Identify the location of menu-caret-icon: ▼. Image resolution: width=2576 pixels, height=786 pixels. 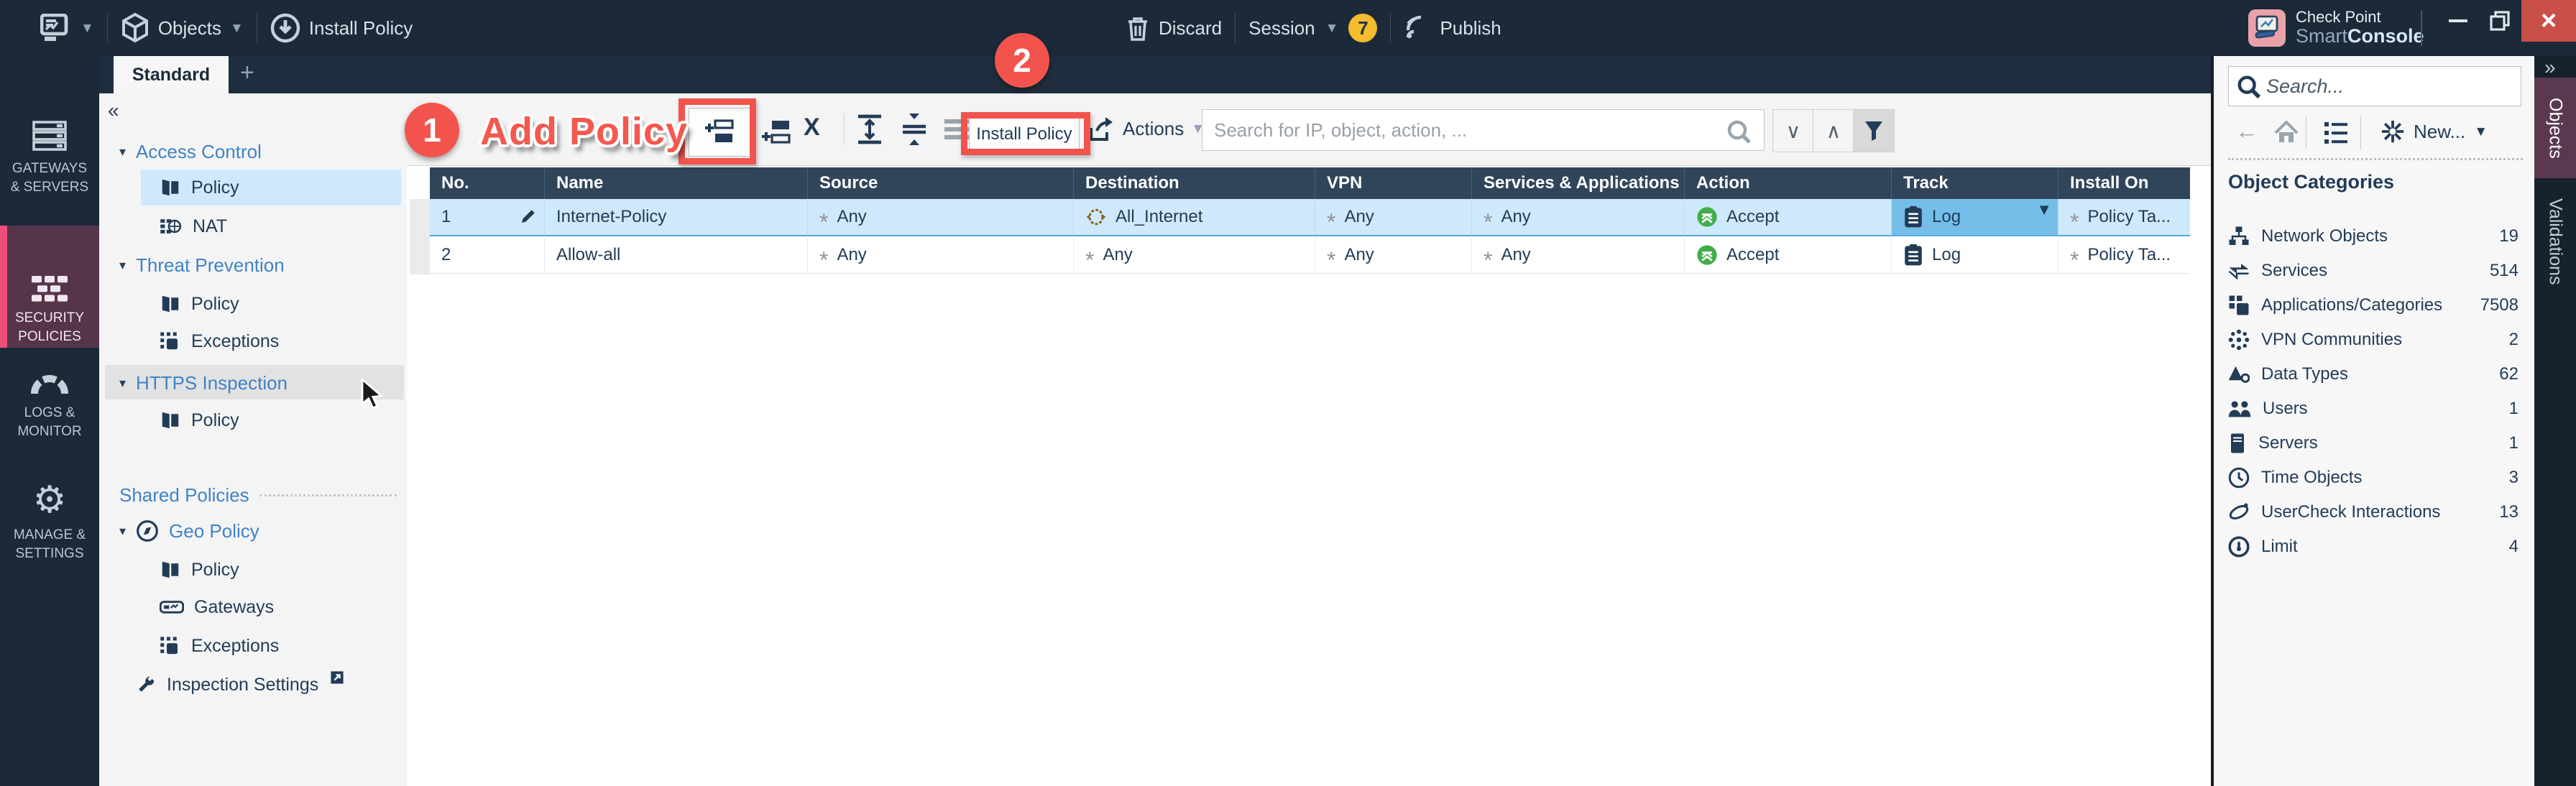
(87, 28).